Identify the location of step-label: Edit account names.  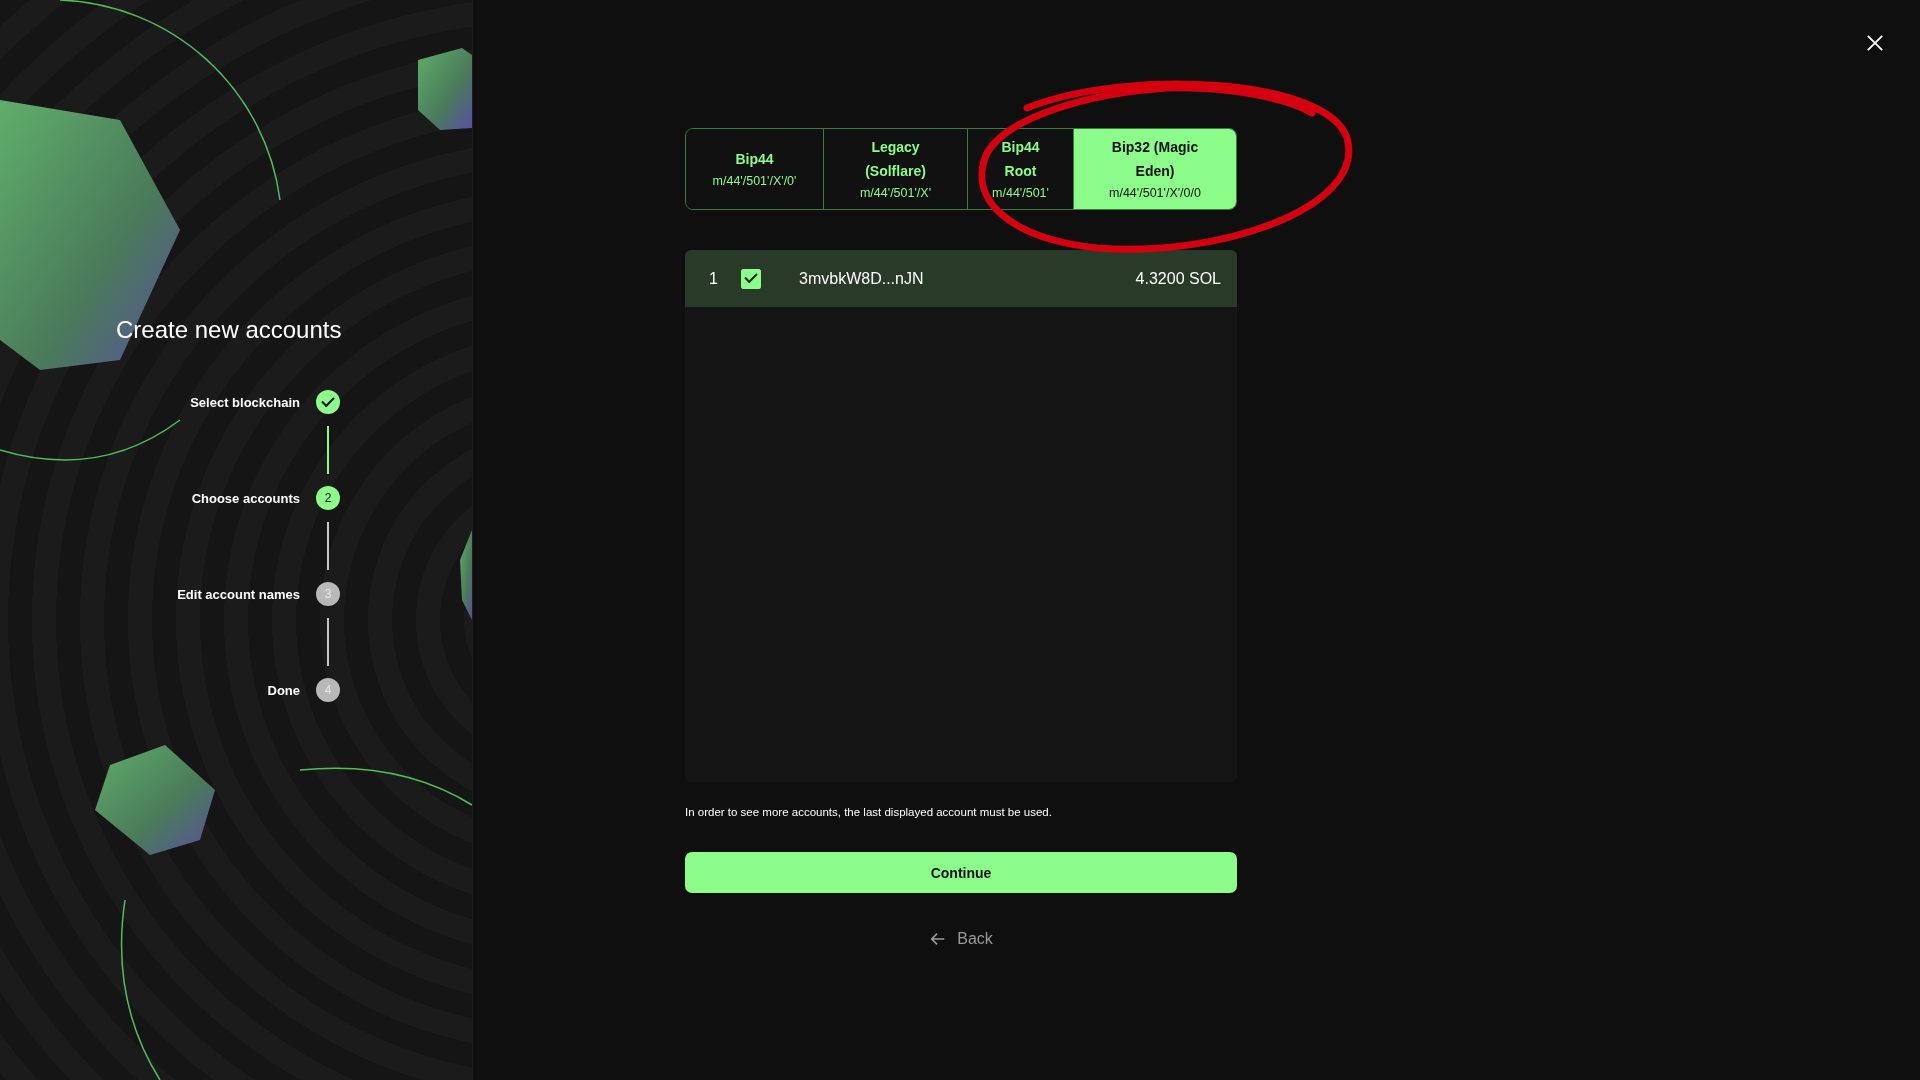
(238, 594).